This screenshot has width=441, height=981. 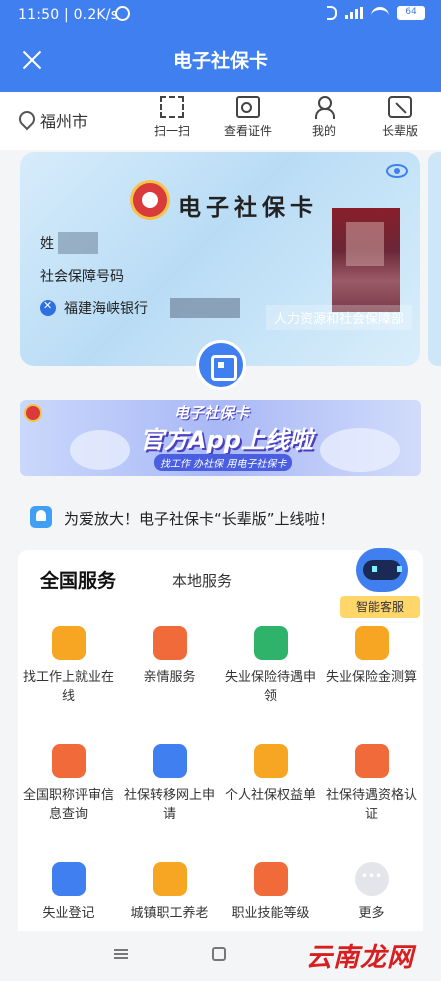 What do you see at coordinates (171, 131) in the screenshot?
I see `scan-label: 扫一扫` at bounding box center [171, 131].